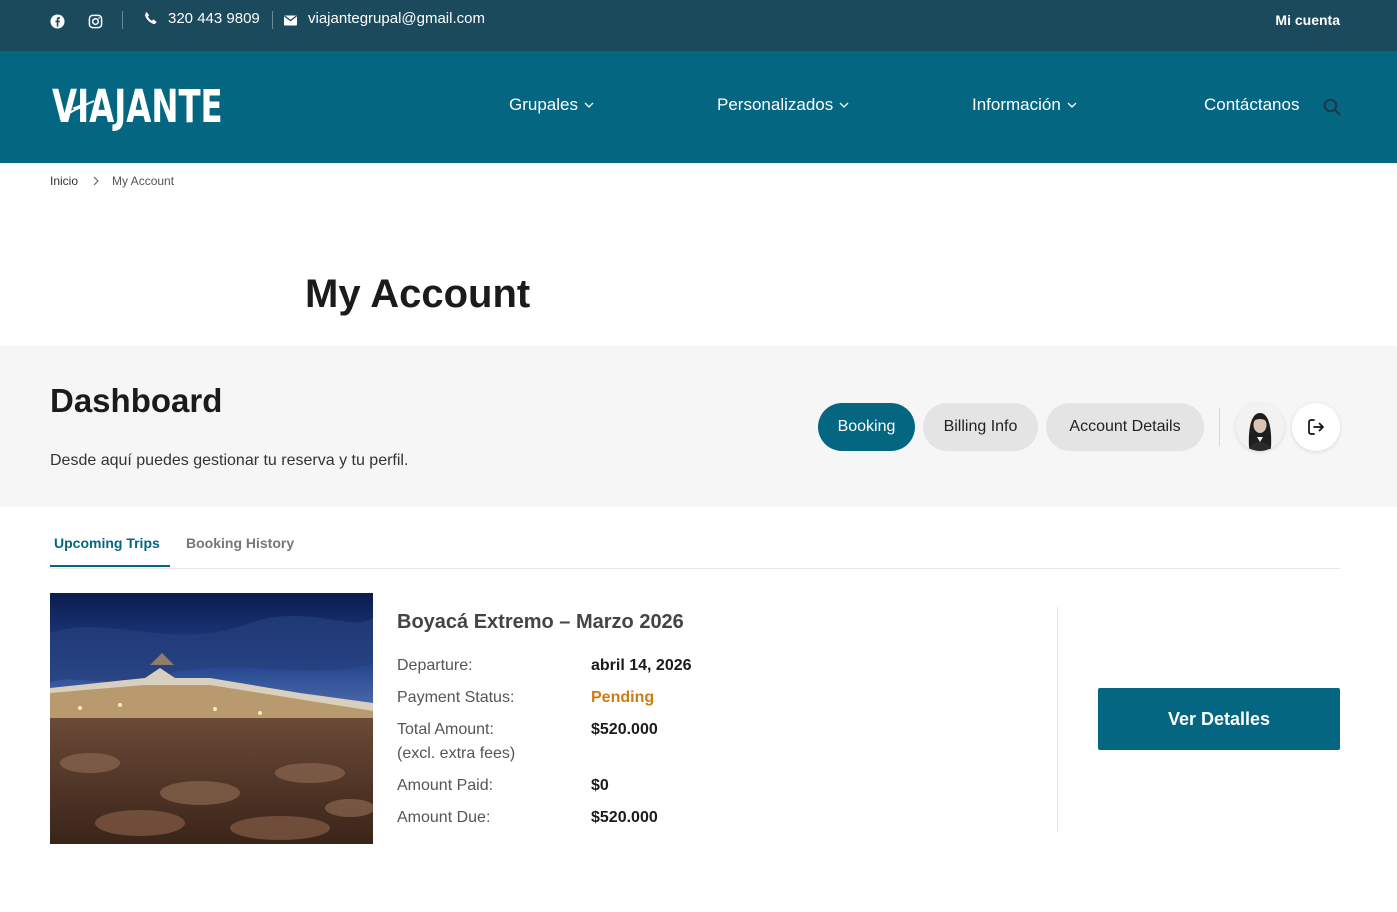  Describe the element at coordinates (136, 400) in the screenshot. I see `dashboard-title: Dashboard` at that location.